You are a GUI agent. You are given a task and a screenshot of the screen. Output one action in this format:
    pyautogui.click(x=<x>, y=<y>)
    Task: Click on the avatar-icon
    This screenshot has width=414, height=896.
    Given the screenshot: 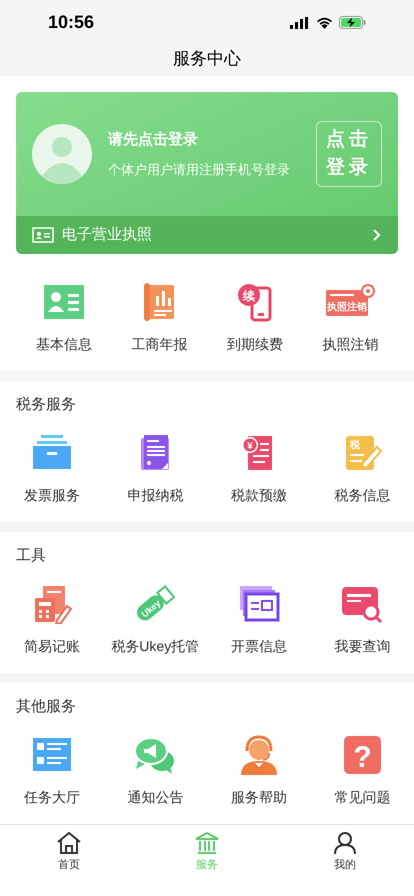 What is the action you would take?
    pyautogui.click(x=62, y=154)
    